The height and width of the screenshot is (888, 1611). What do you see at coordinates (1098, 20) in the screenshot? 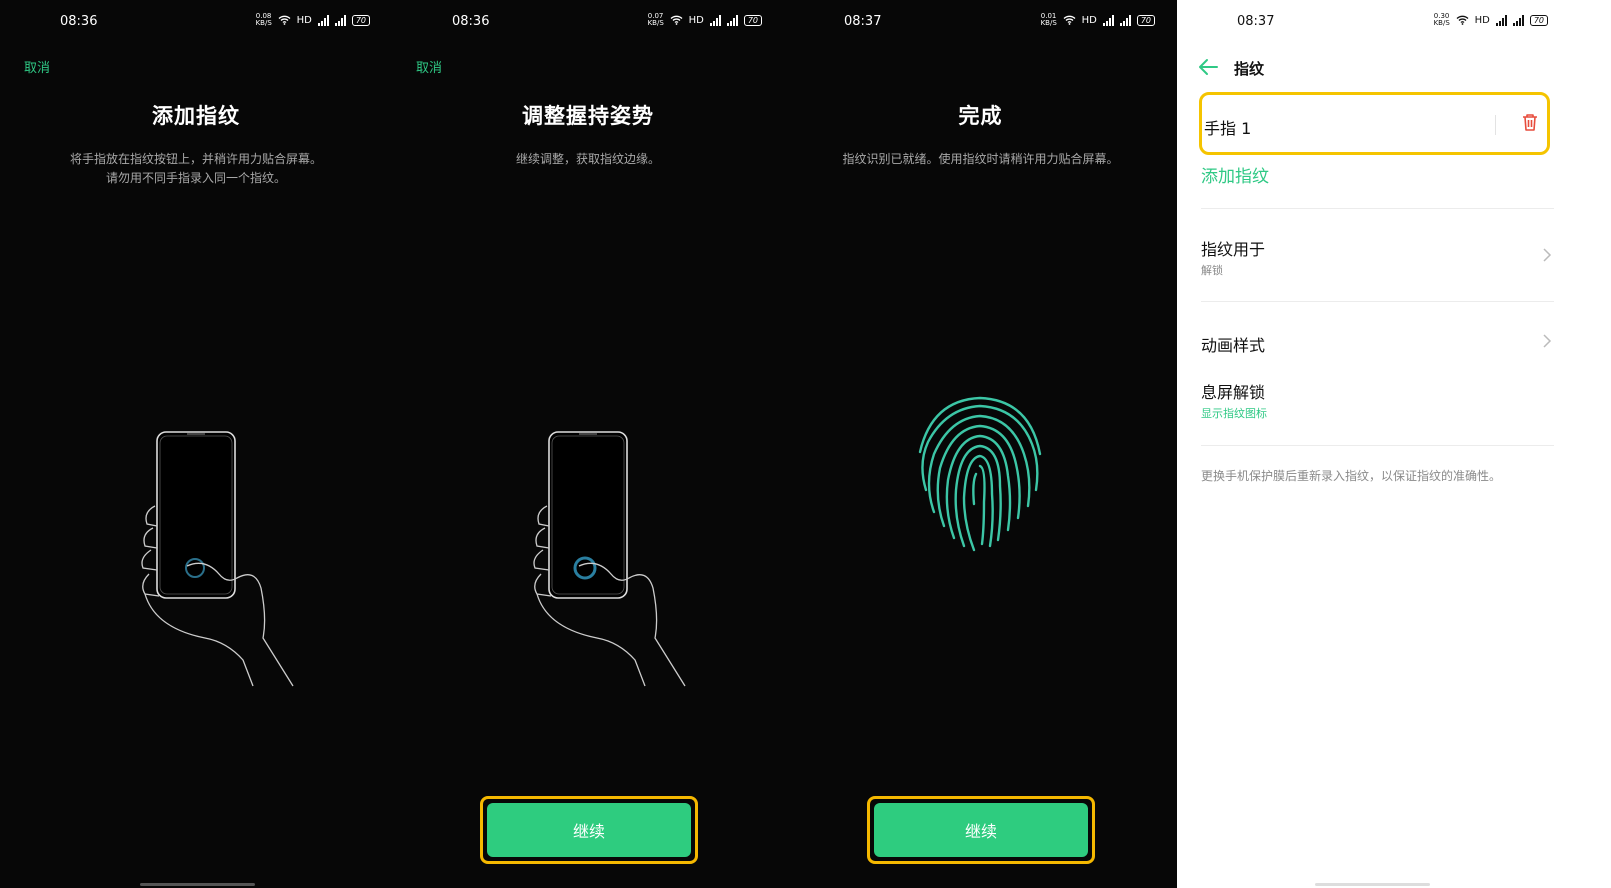
I see `status-icons: 0.01 KB/S HD 70` at bounding box center [1098, 20].